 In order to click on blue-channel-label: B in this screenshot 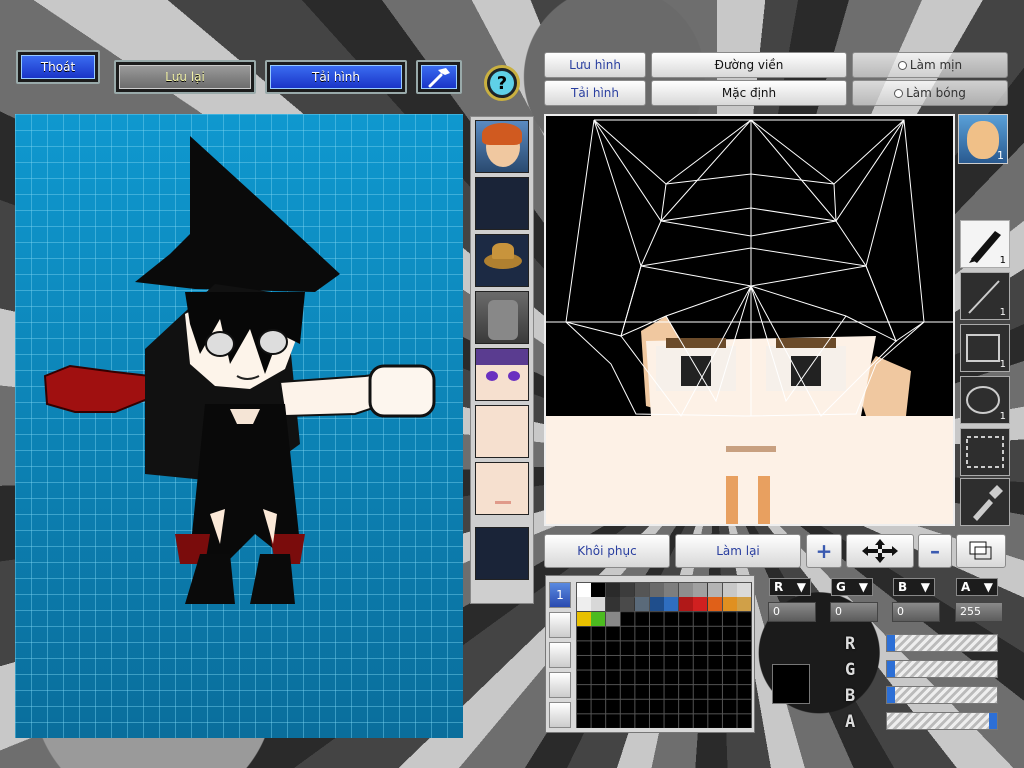, I will do `click(903, 587)`.